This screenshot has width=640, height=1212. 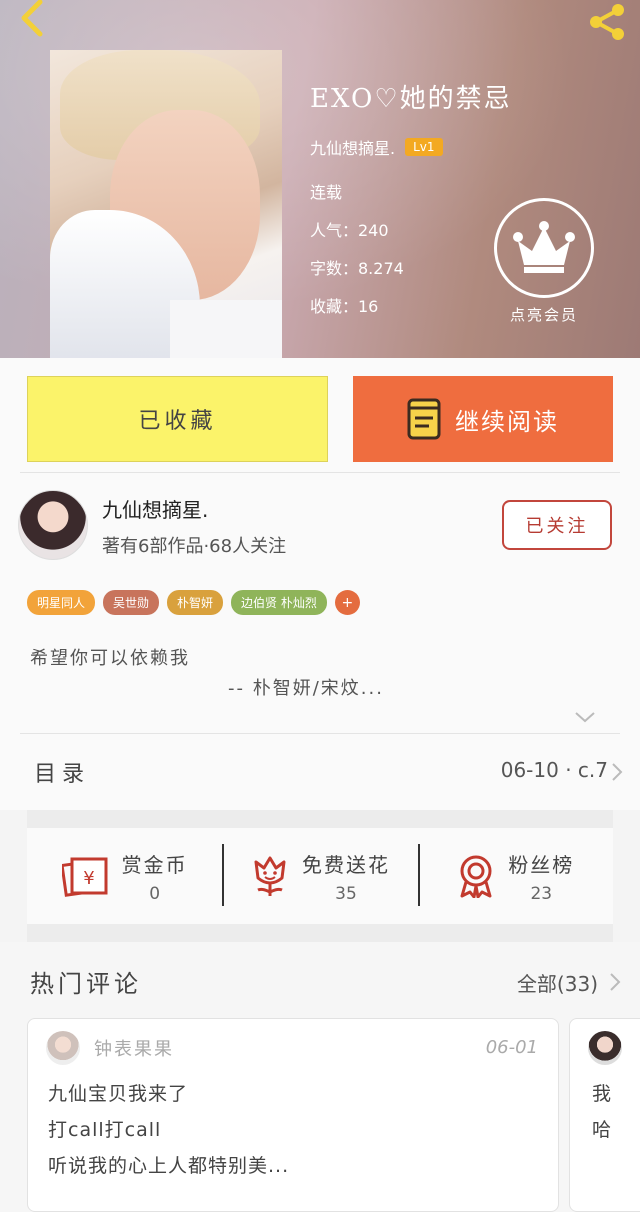 I want to click on comment-card: 我 哈, so click(x=604, y=1115).